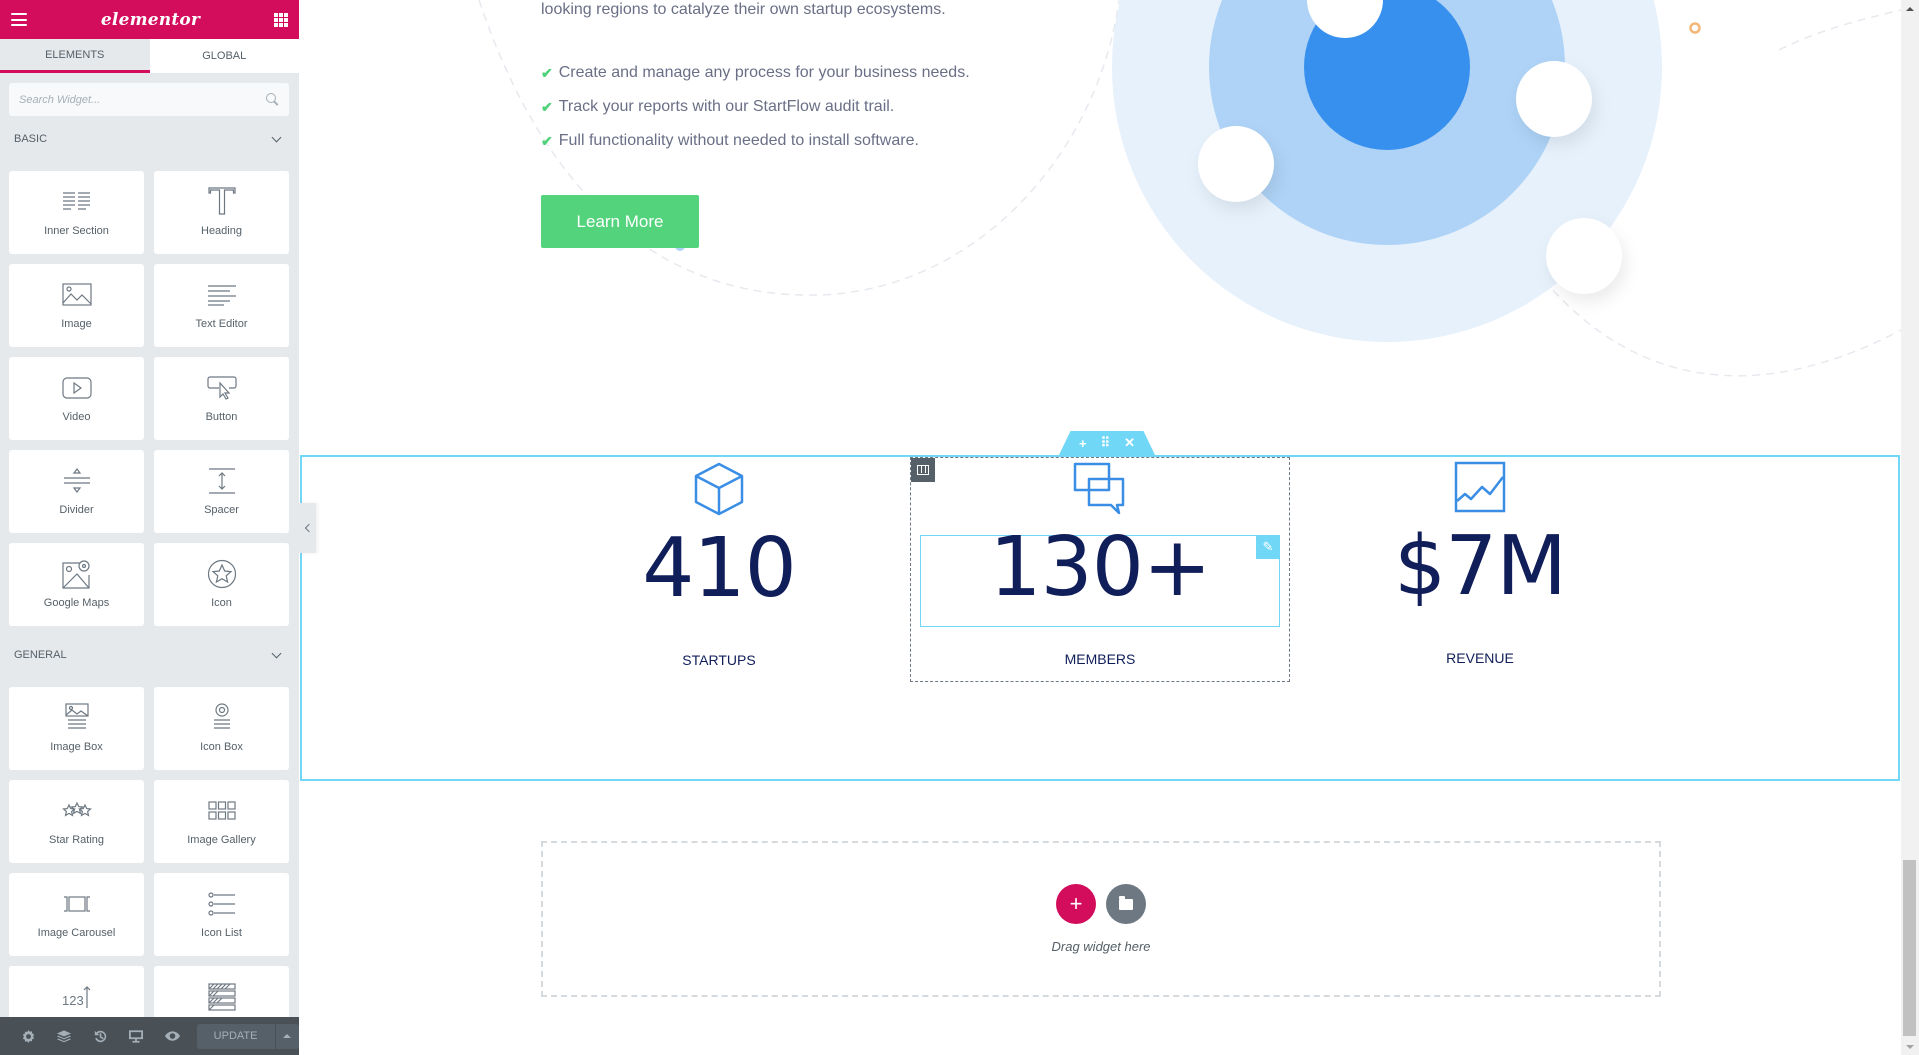 The image size is (1919, 1055). I want to click on widget-image-carousel: Image Carousel, so click(76, 914).